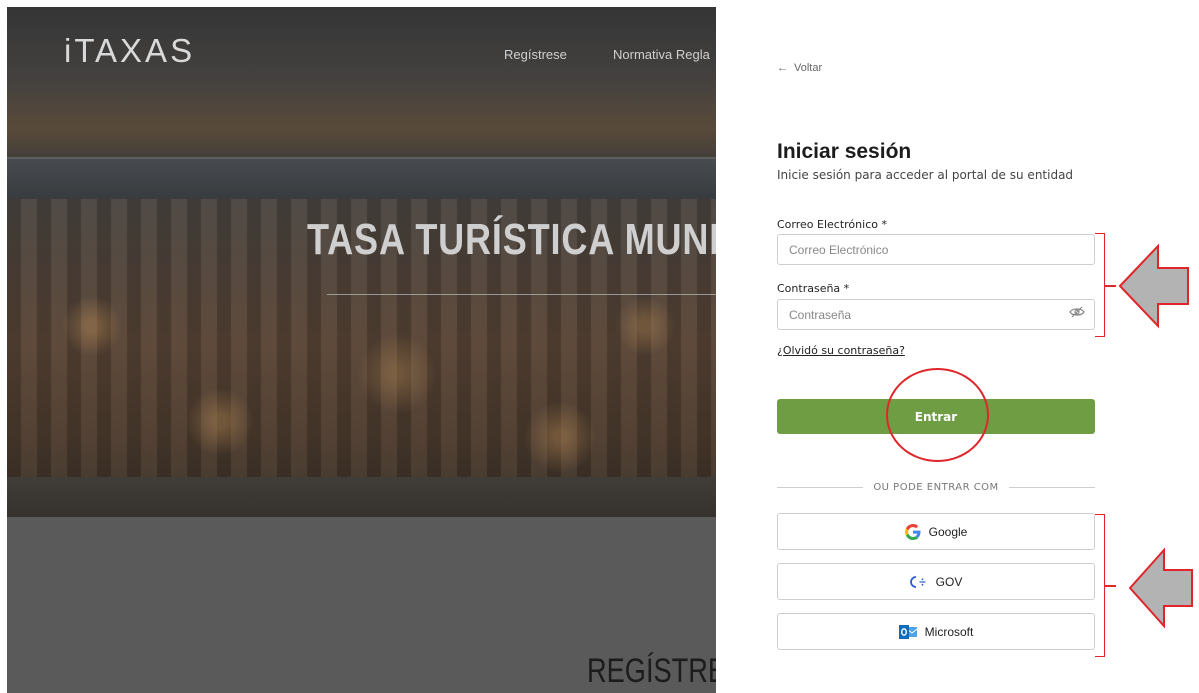  What do you see at coordinates (808, 68) in the screenshot?
I see `back-label: Voltar` at bounding box center [808, 68].